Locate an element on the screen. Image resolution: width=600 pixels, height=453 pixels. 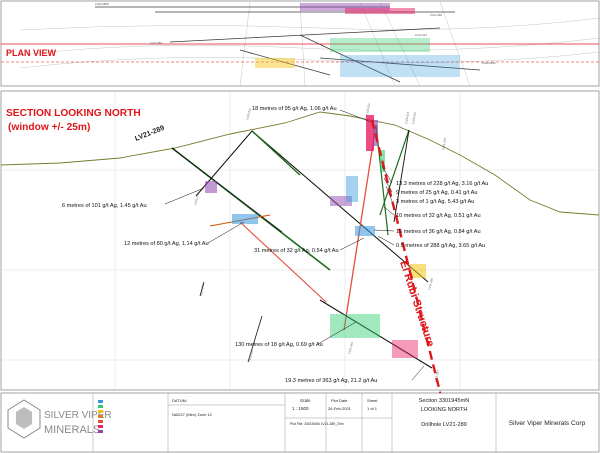
sheet-label: Sheet is located at coordinates (372, 400).